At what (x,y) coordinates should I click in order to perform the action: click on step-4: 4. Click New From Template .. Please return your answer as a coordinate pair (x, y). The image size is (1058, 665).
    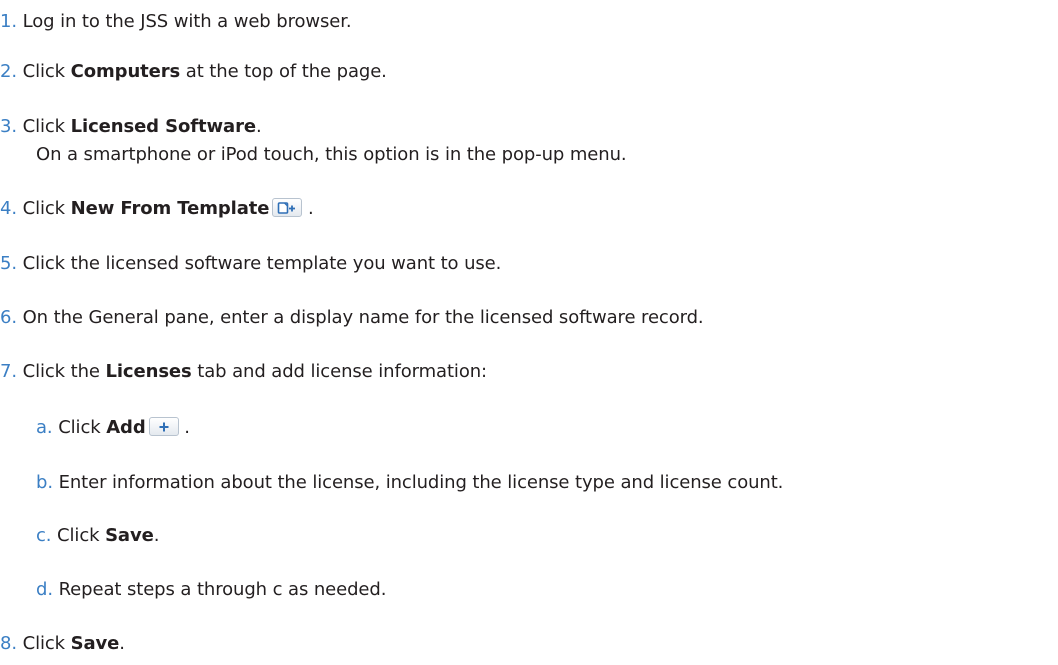
    Looking at the image, I should click on (157, 209).